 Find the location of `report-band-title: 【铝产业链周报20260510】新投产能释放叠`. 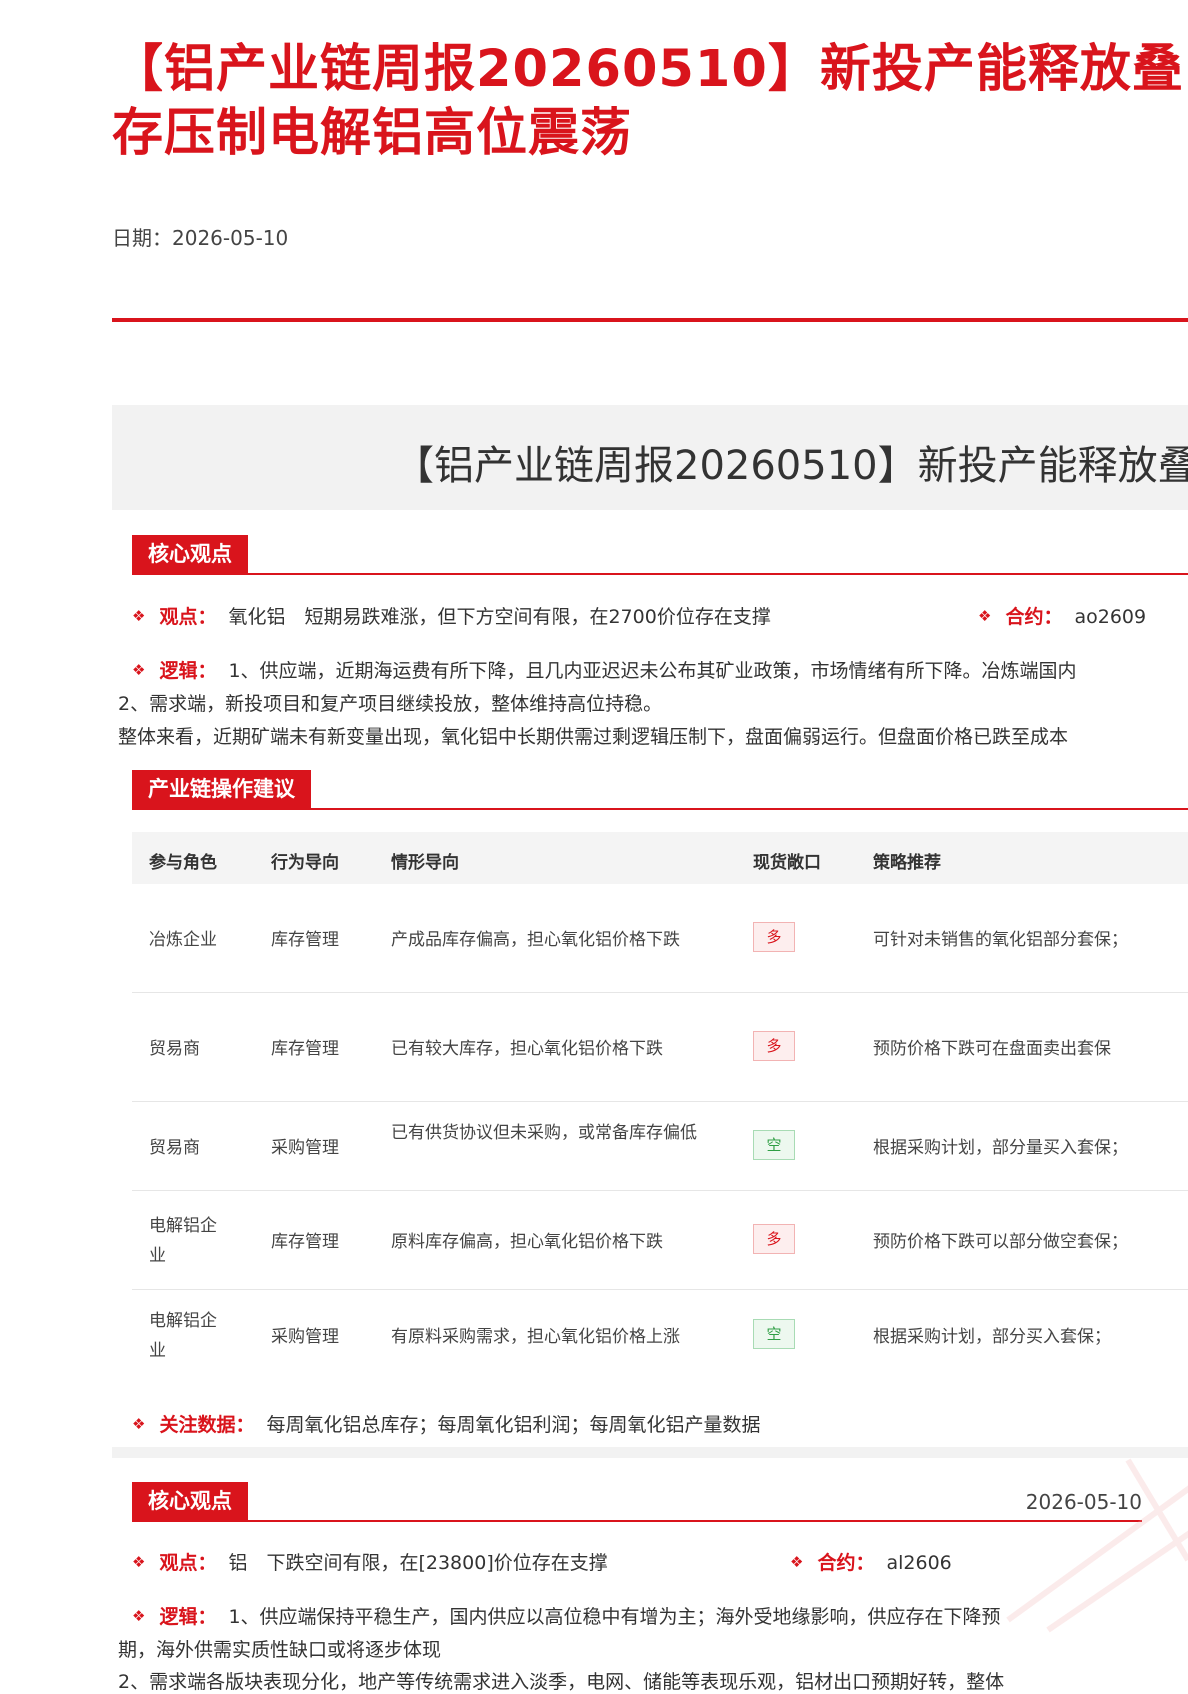

report-band-title: 【铝产业链周报20260510】新投产能释放叠 is located at coordinates (791, 466).